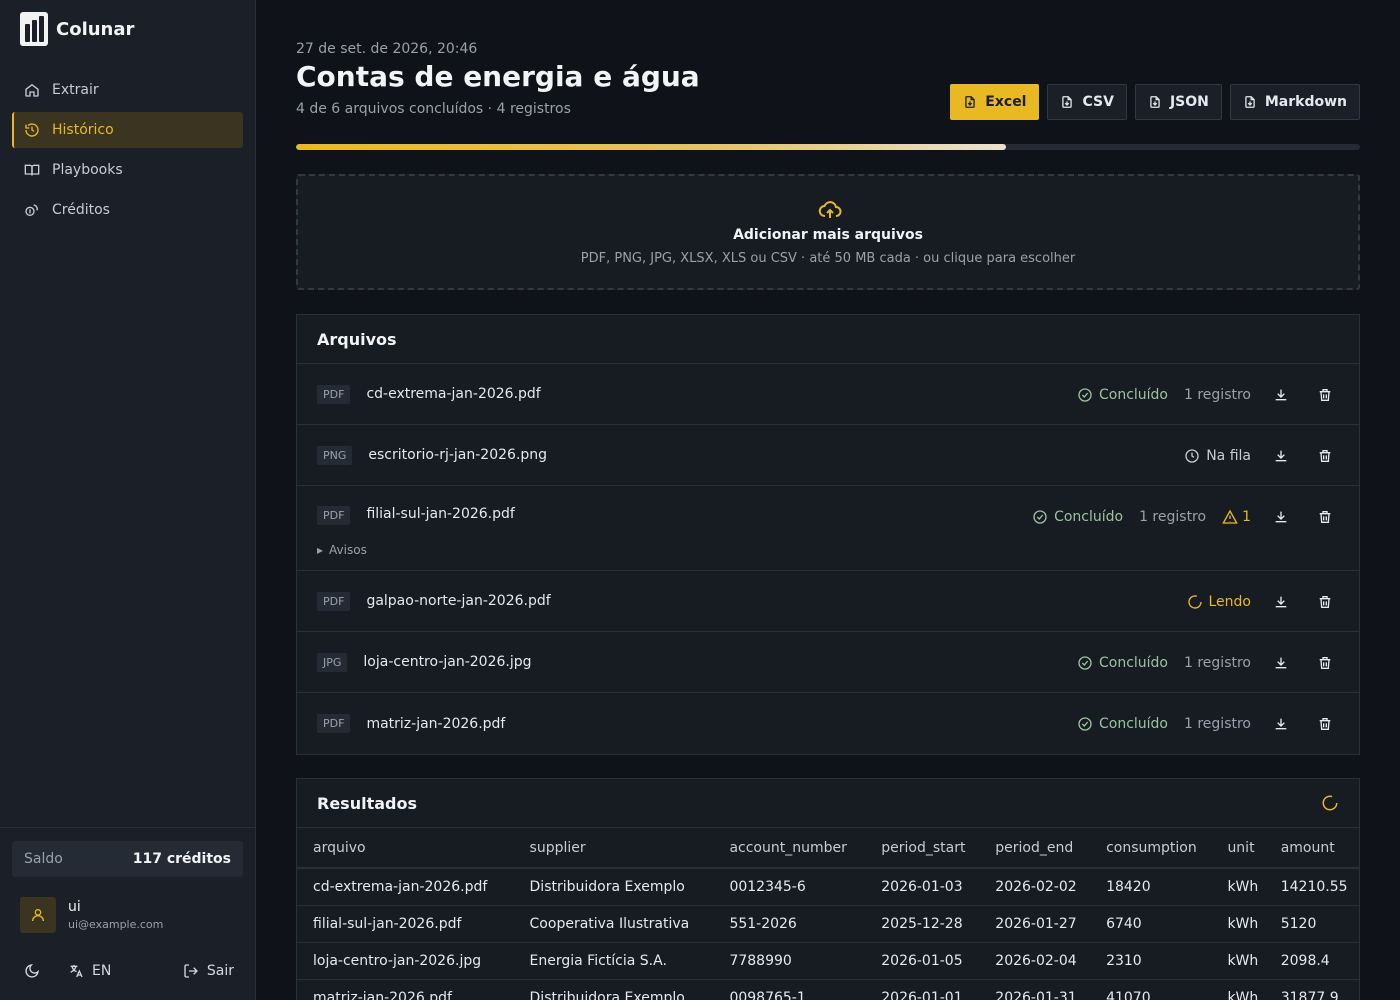  What do you see at coordinates (1238, 989) in the screenshot?
I see `table-cell: kWh` at bounding box center [1238, 989].